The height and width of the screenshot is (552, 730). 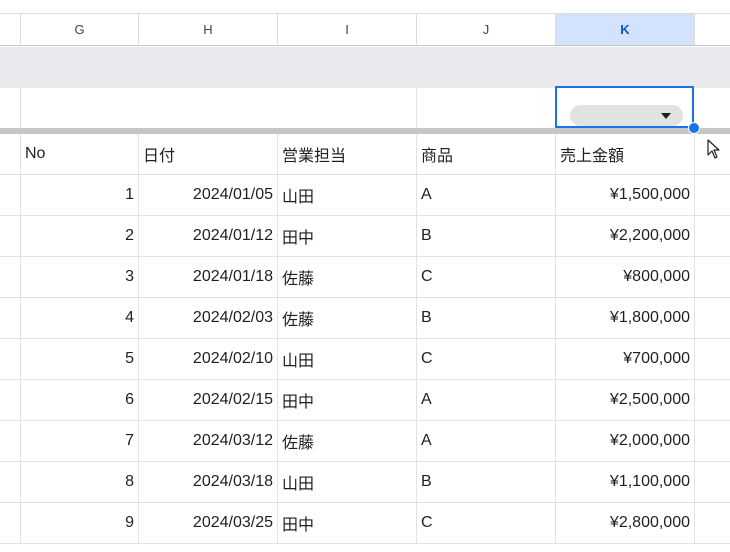 What do you see at coordinates (208, 441) in the screenshot?
I see `cell-date: 2024/03/12` at bounding box center [208, 441].